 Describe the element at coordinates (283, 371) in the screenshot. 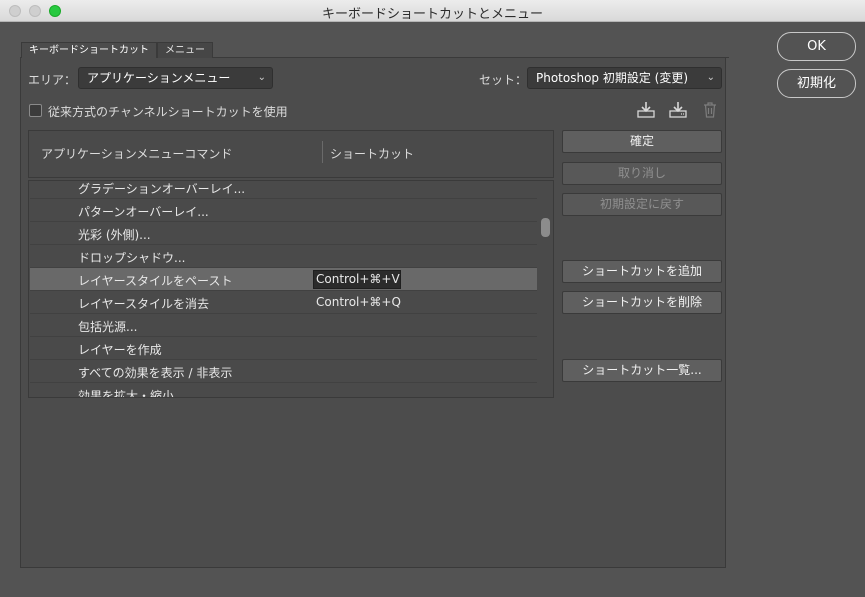

I see `table-row: すべての効果を表示 / 非表示` at that location.